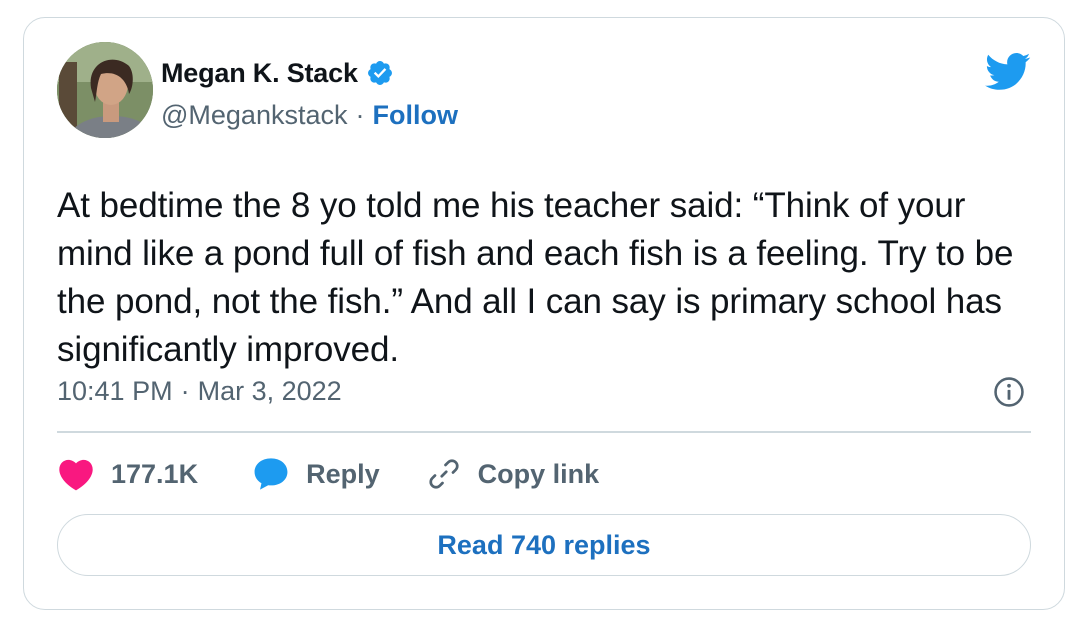 Image resolution: width=1086 pixels, height=638 pixels. Describe the element at coordinates (254, 115) in the screenshot. I see `author-handle: @Megankstack` at that location.